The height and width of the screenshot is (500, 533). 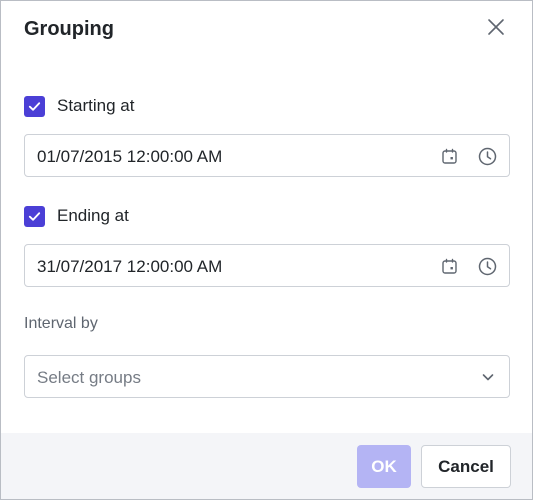 I want to click on cancel-button: Cancel, so click(x=466, y=466).